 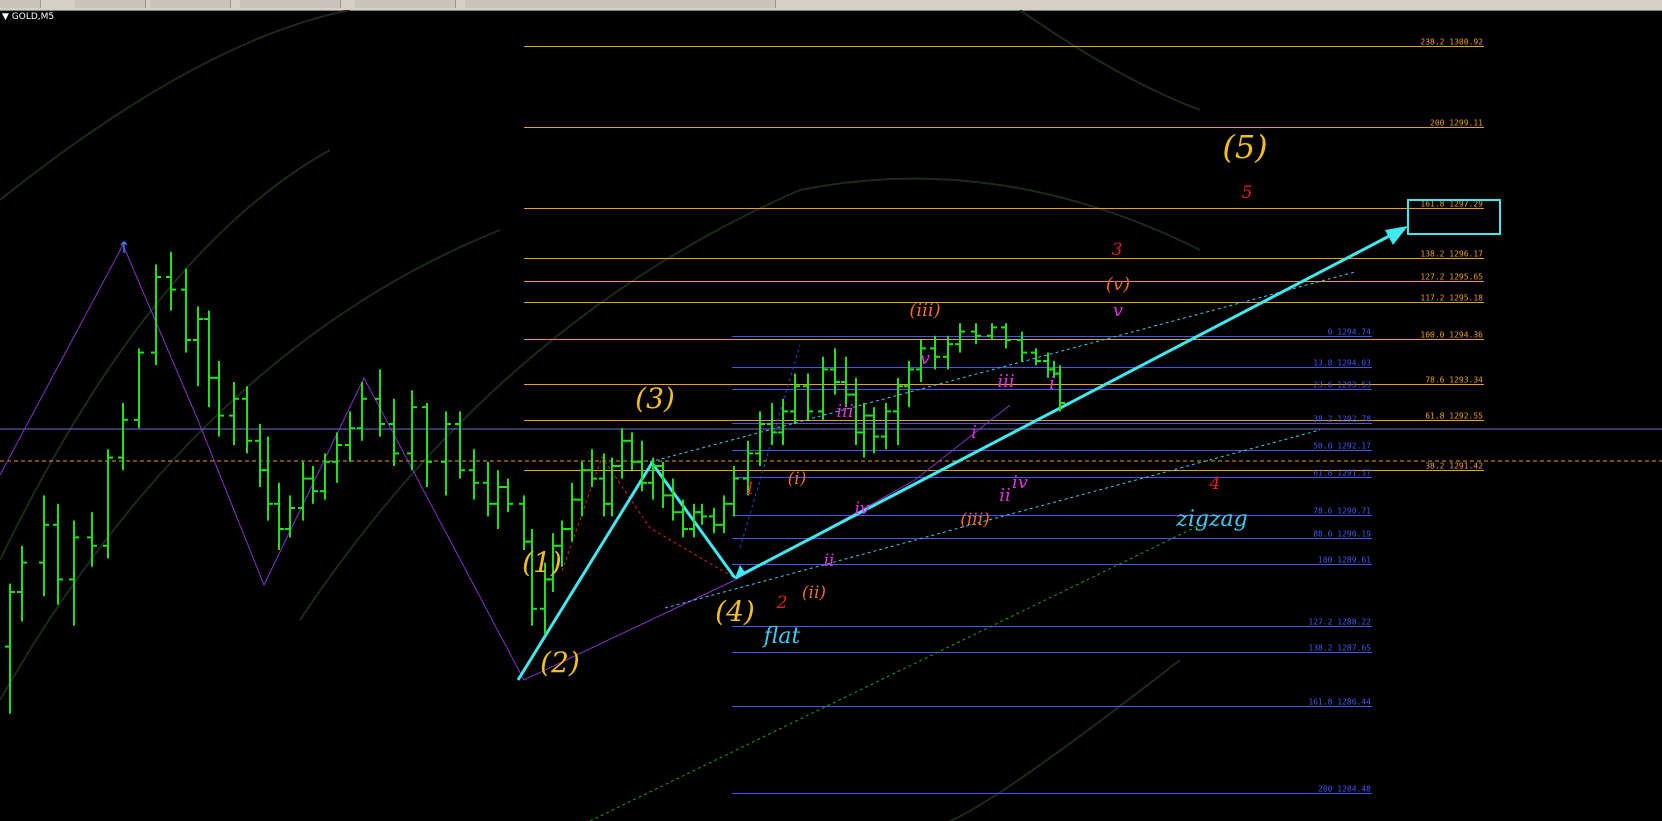 What do you see at coordinates (1211, 519) in the screenshot?
I see `wave-label: zigzag` at bounding box center [1211, 519].